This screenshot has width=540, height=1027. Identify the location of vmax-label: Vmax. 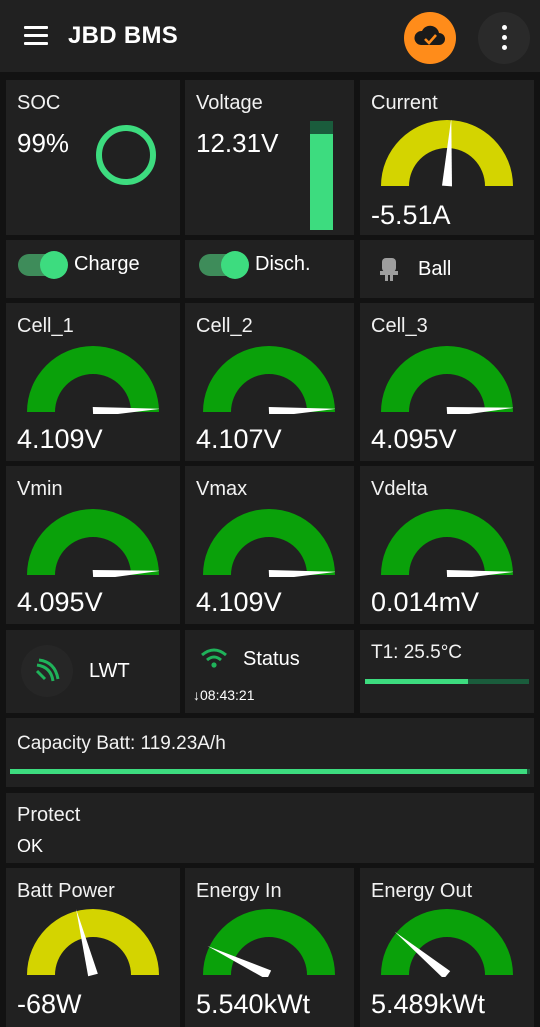
(222, 489).